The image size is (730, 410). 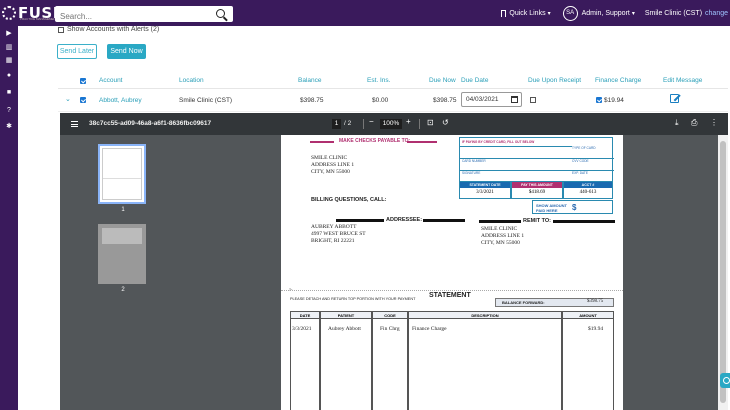 I want to click on play-icon: ▶, so click(x=9, y=33).